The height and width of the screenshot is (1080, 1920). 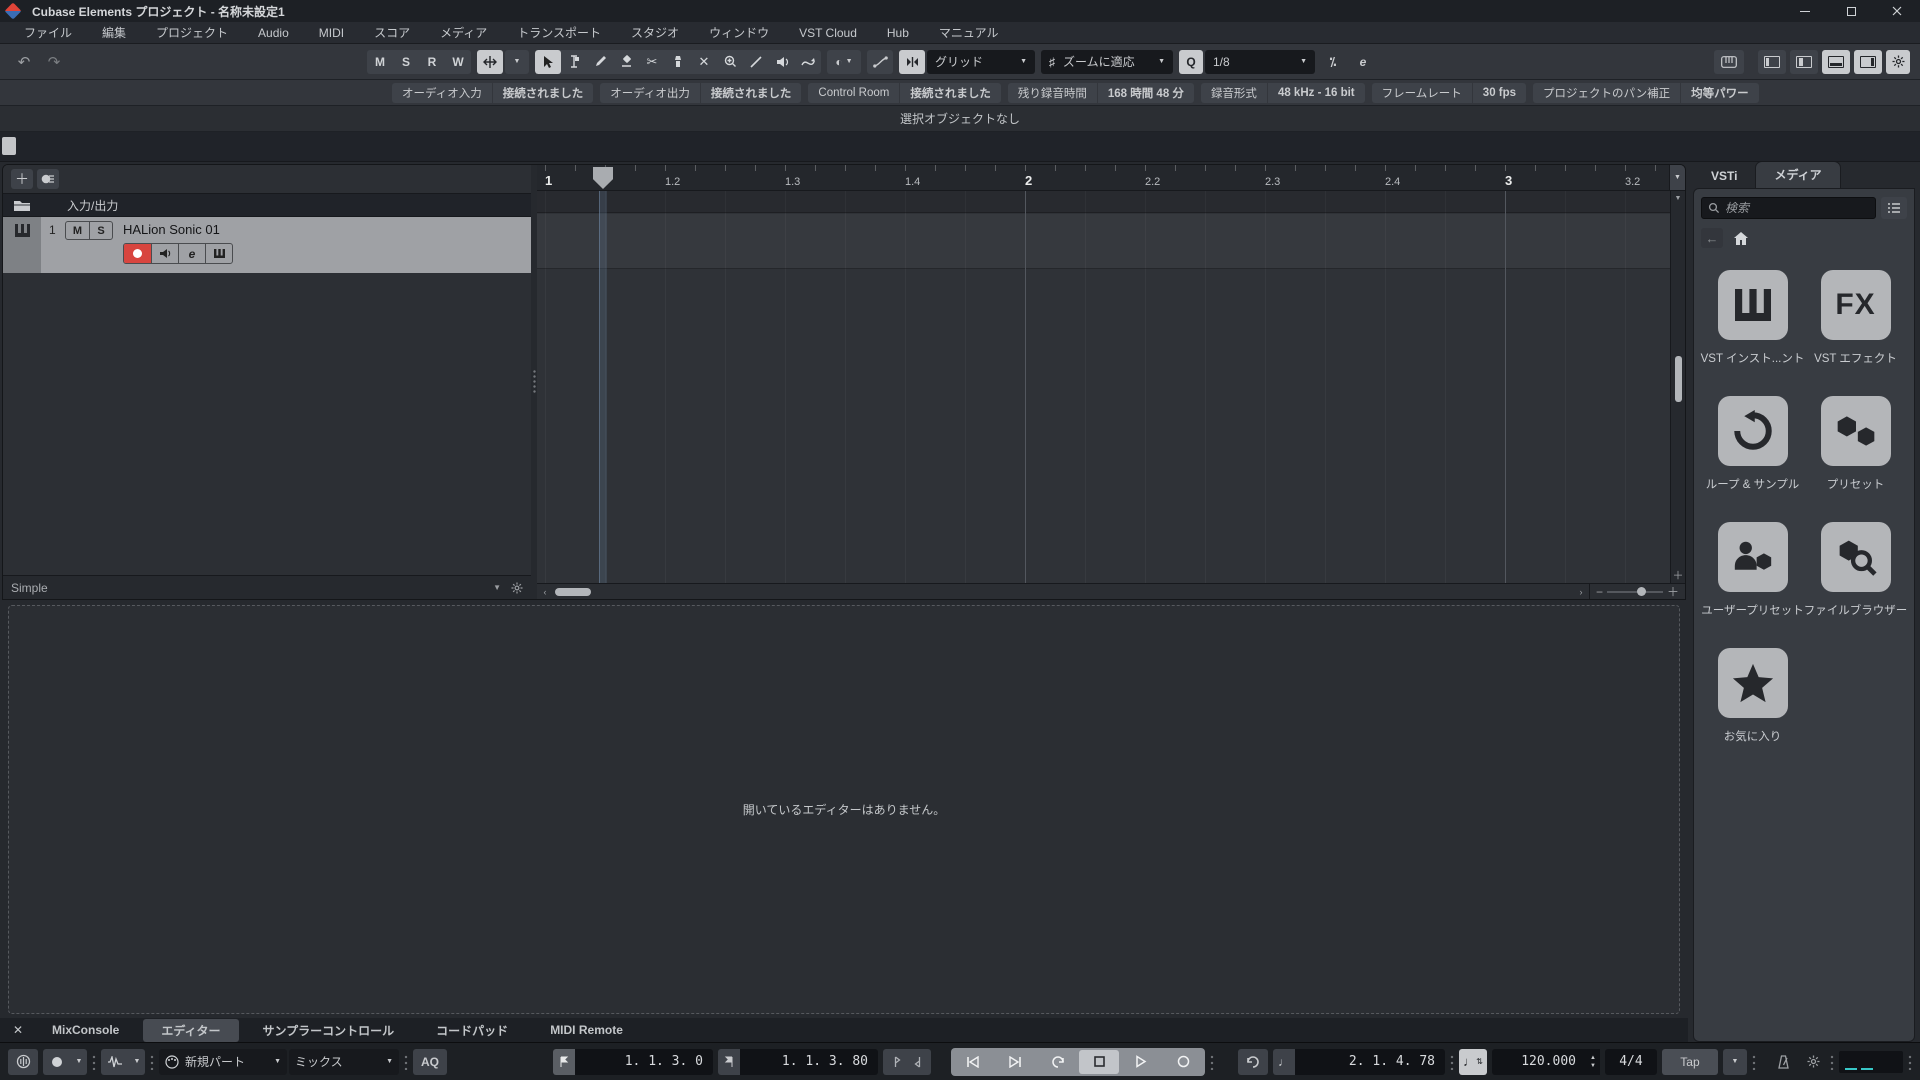 What do you see at coordinates (24, 62) in the screenshot?
I see `undo-button: ↶` at bounding box center [24, 62].